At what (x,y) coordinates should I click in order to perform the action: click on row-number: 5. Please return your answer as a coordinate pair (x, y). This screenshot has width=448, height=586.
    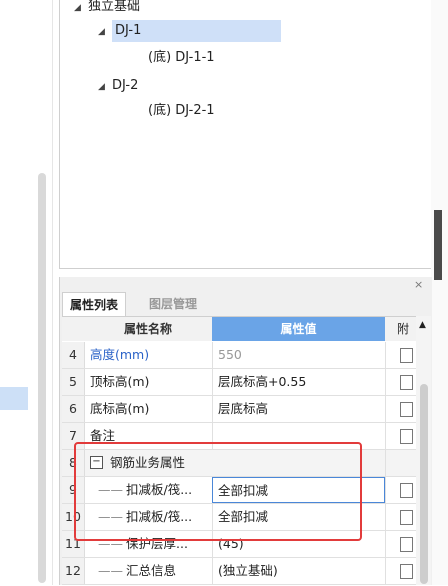
    Looking at the image, I should click on (73, 382).